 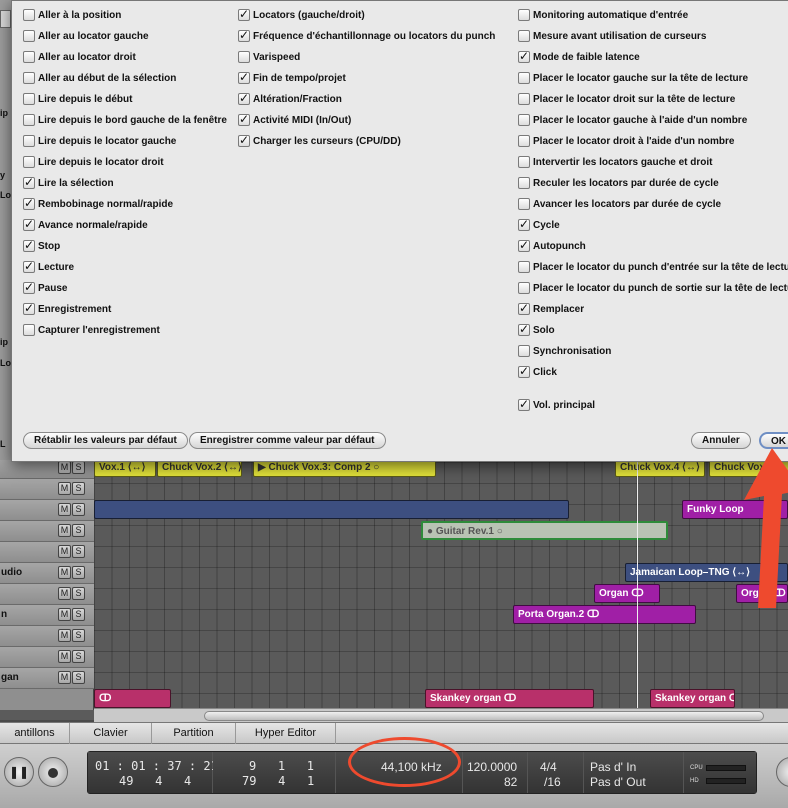 I want to click on checkbox-row: Monitoring automatique d'entrée, so click(x=603, y=15).